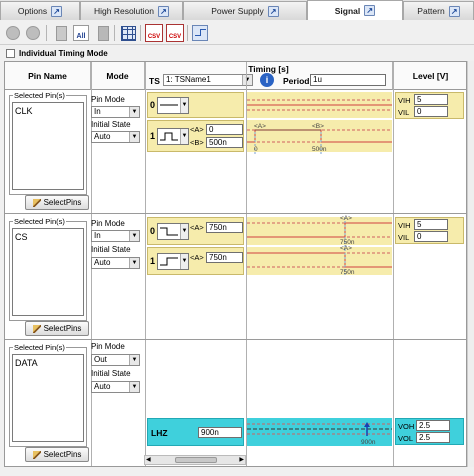  Describe the element at coordinates (33, 33) in the screenshot. I see `remove-icon` at that location.